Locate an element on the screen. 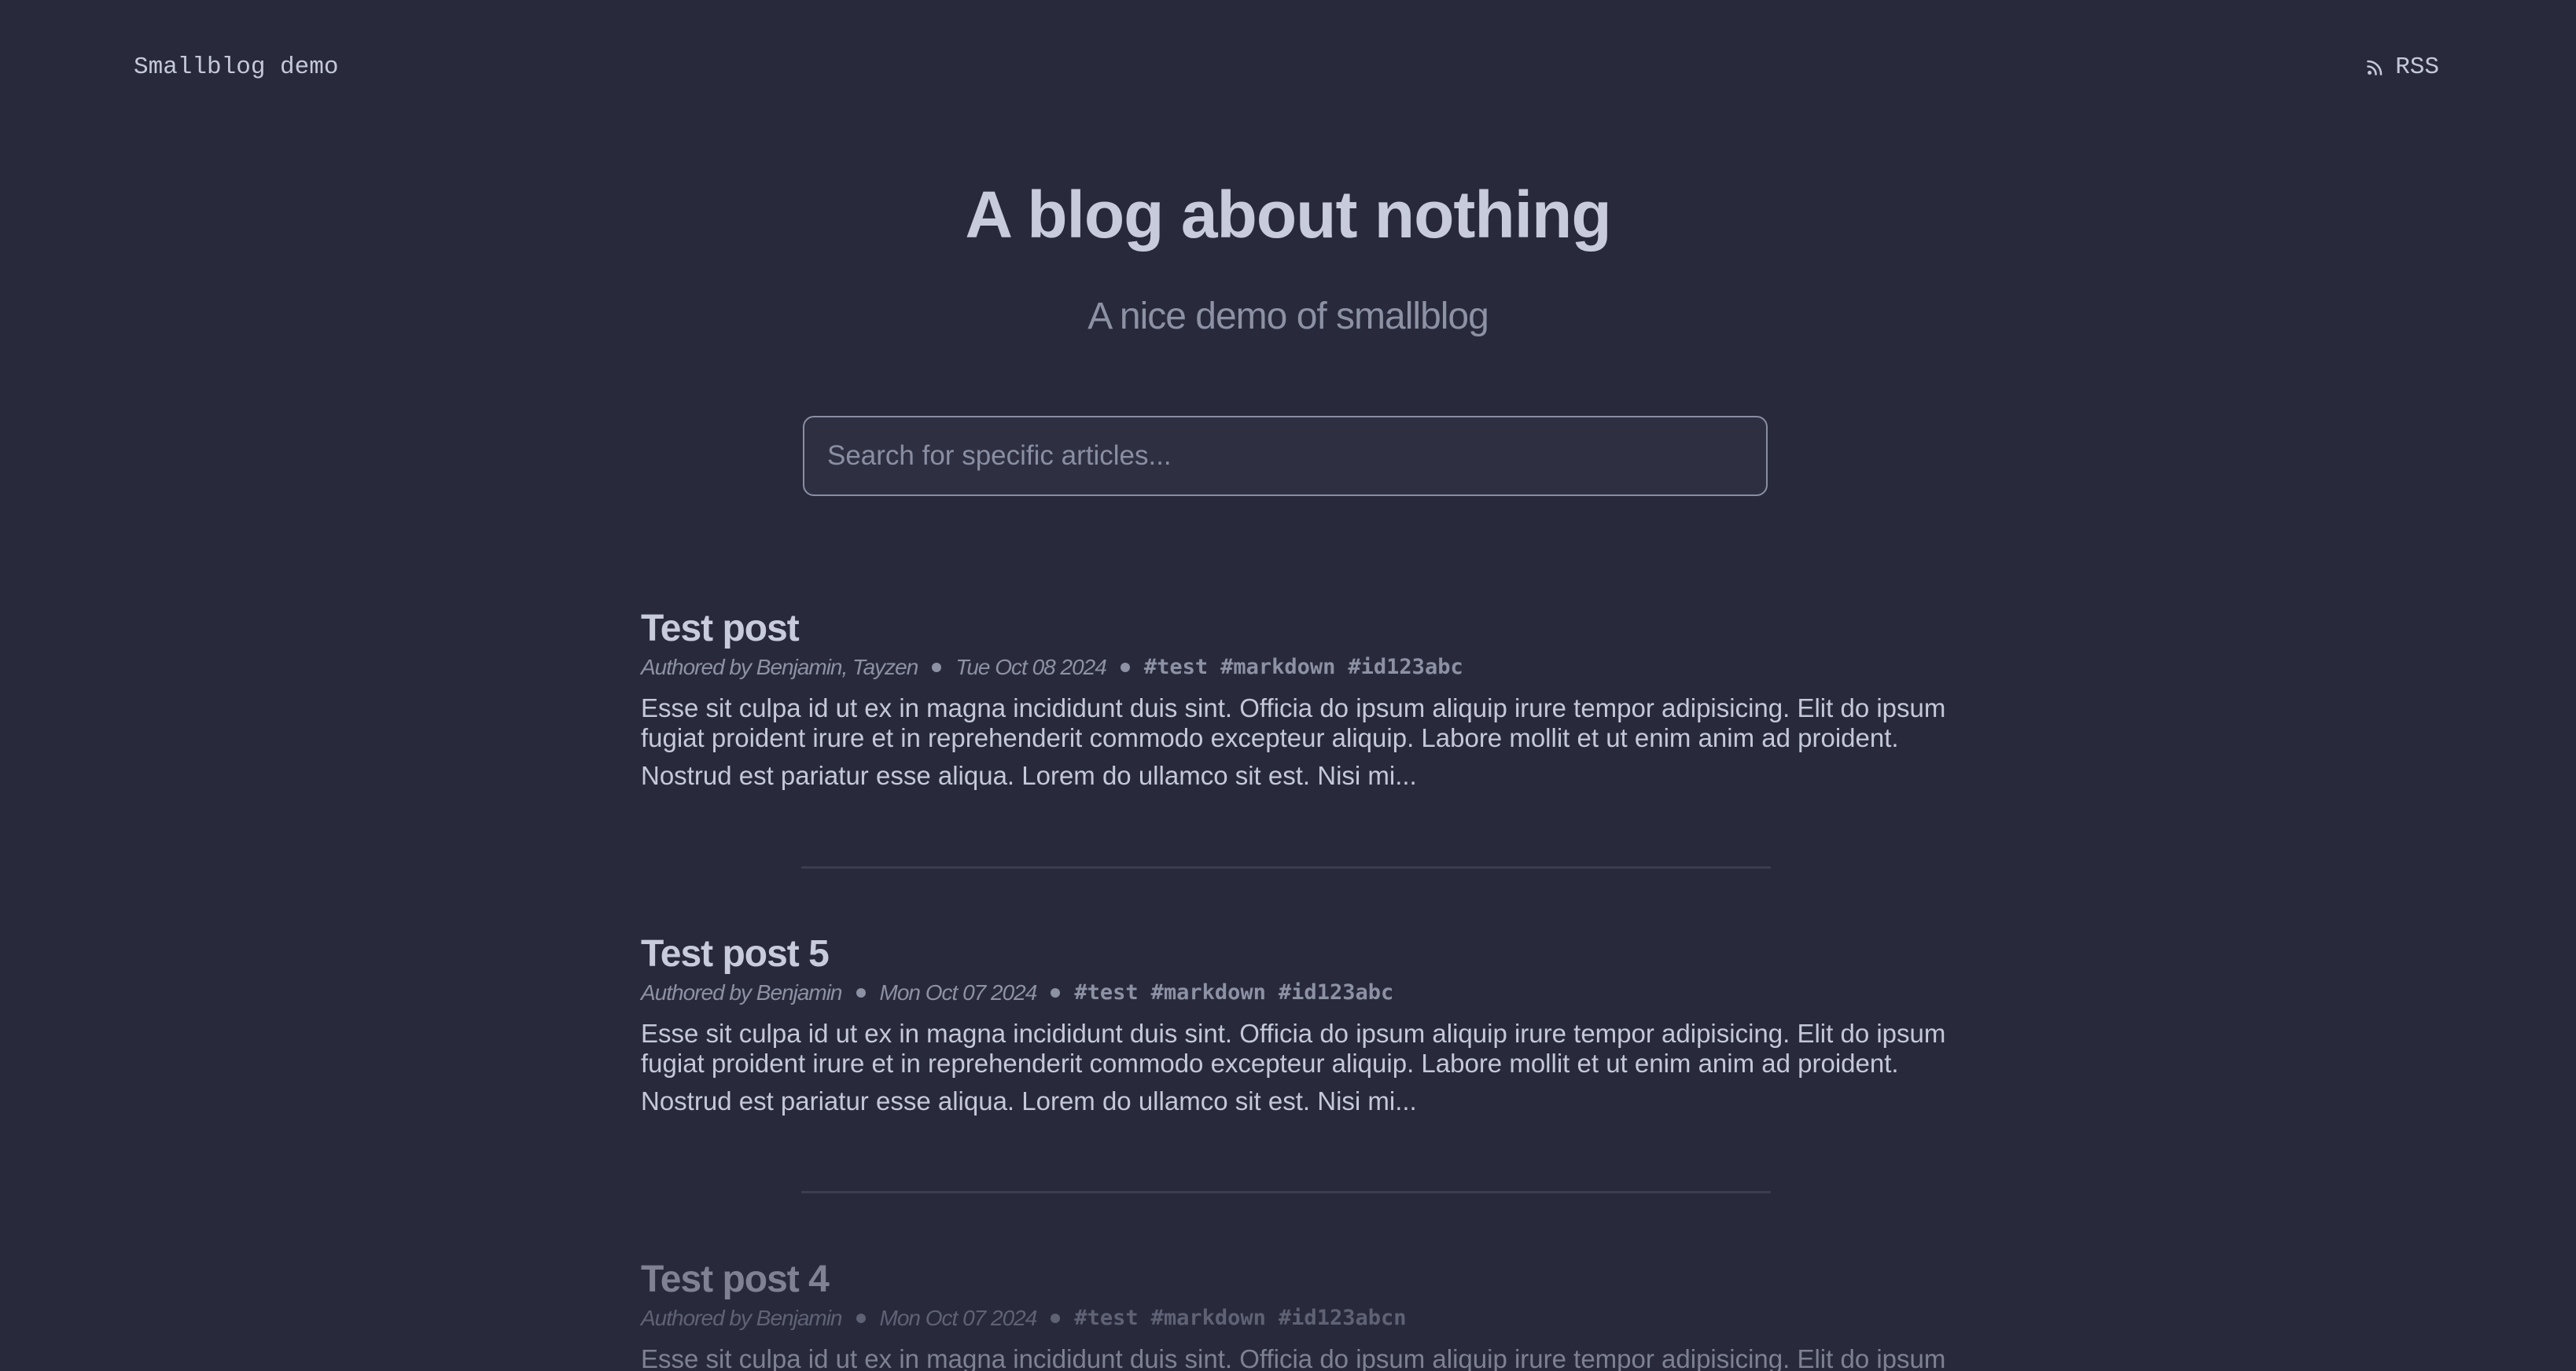  rss-link: RSS is located at coordinates (2403, 67).